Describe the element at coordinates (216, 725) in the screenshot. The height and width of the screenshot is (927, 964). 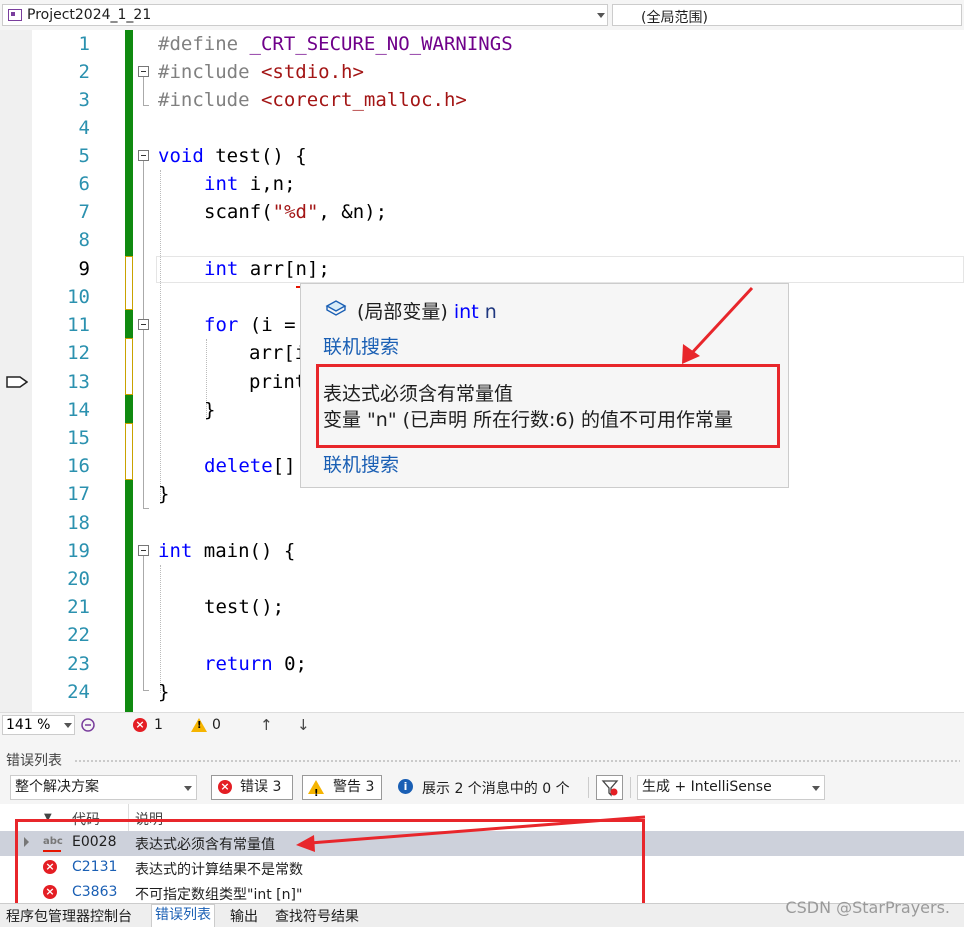
I see `warning-count: 0` at that location.